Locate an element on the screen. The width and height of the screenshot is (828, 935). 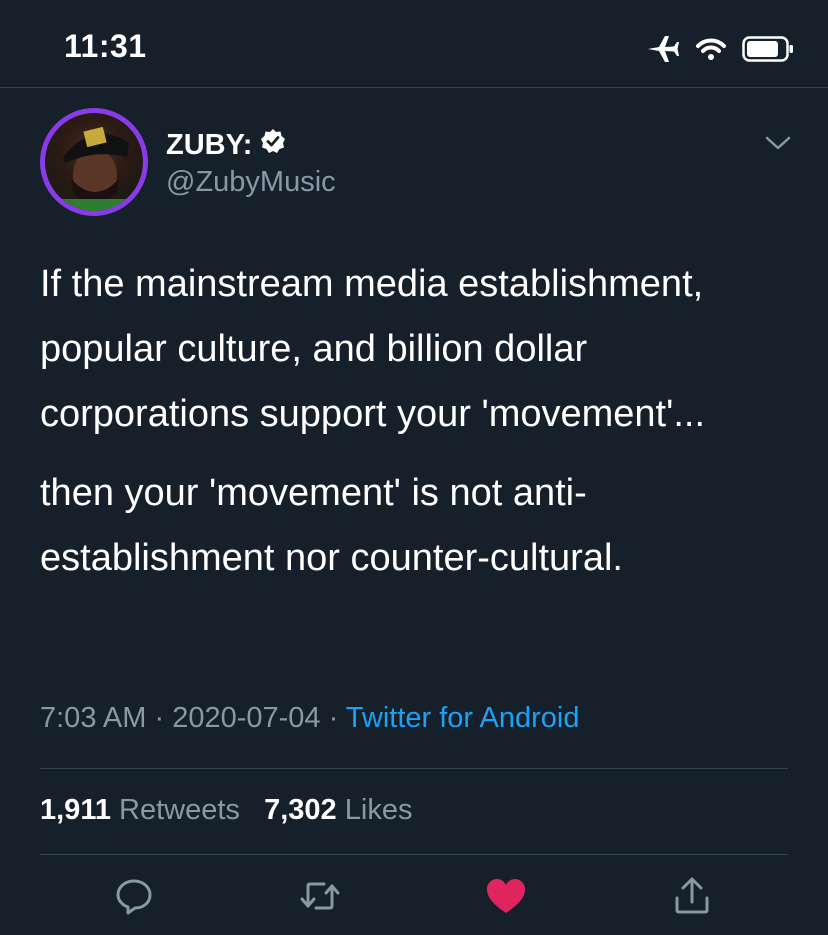
share-button is located at coordinates (692, 898).